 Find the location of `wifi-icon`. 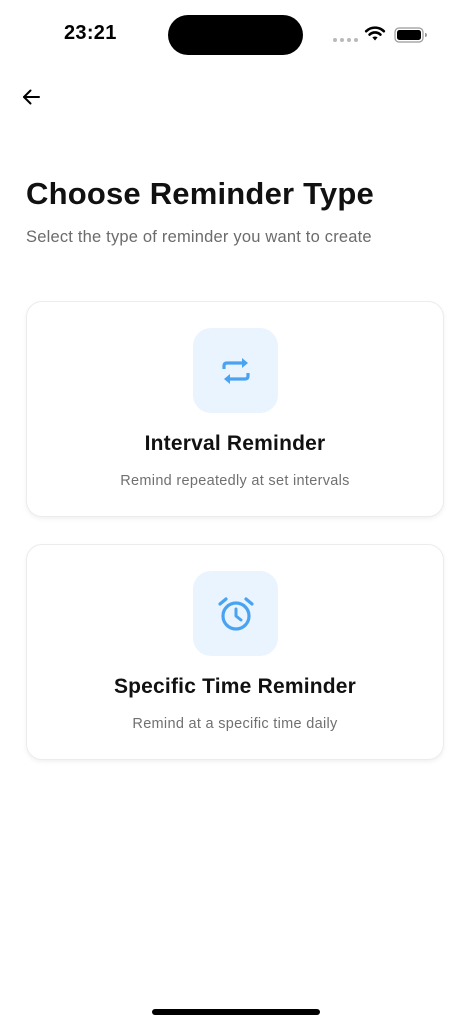

wifi-icon is located at coordinates (375, 33).